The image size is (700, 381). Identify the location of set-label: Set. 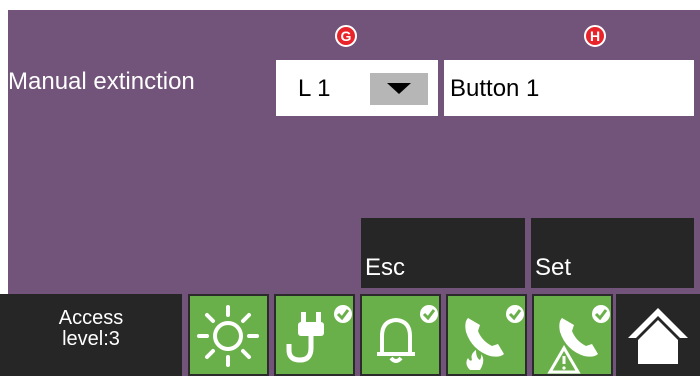
(553, 267).